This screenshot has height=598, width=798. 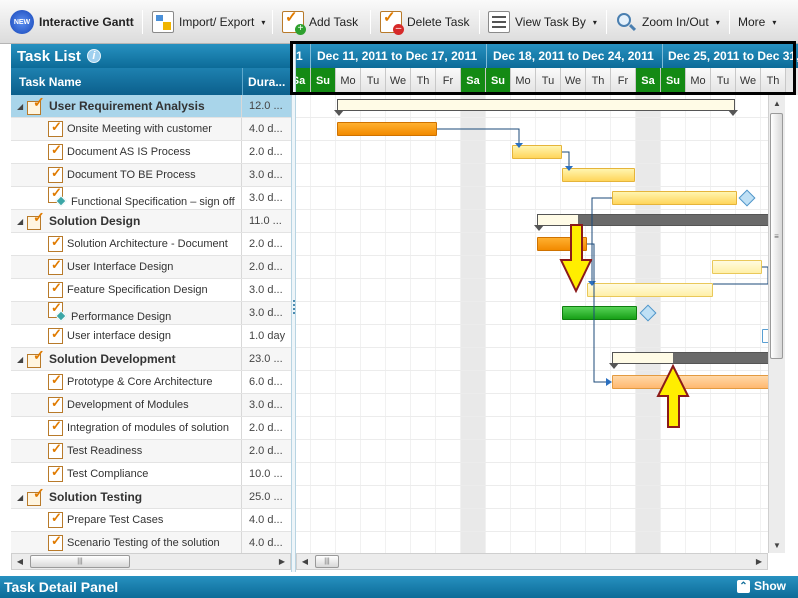 I want to click on zoom-label: Zoom In/Out, so click(x=675, y=22).